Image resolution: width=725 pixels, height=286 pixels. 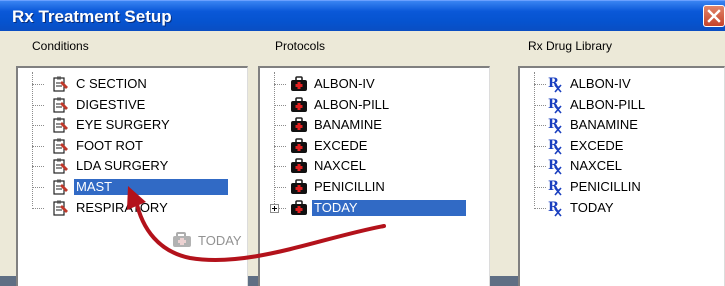 What do you see at coordinates (123, 125) in the screenshot?
I see `tree-item-label: EYE SURGERY` at bounding box center [123, 125].